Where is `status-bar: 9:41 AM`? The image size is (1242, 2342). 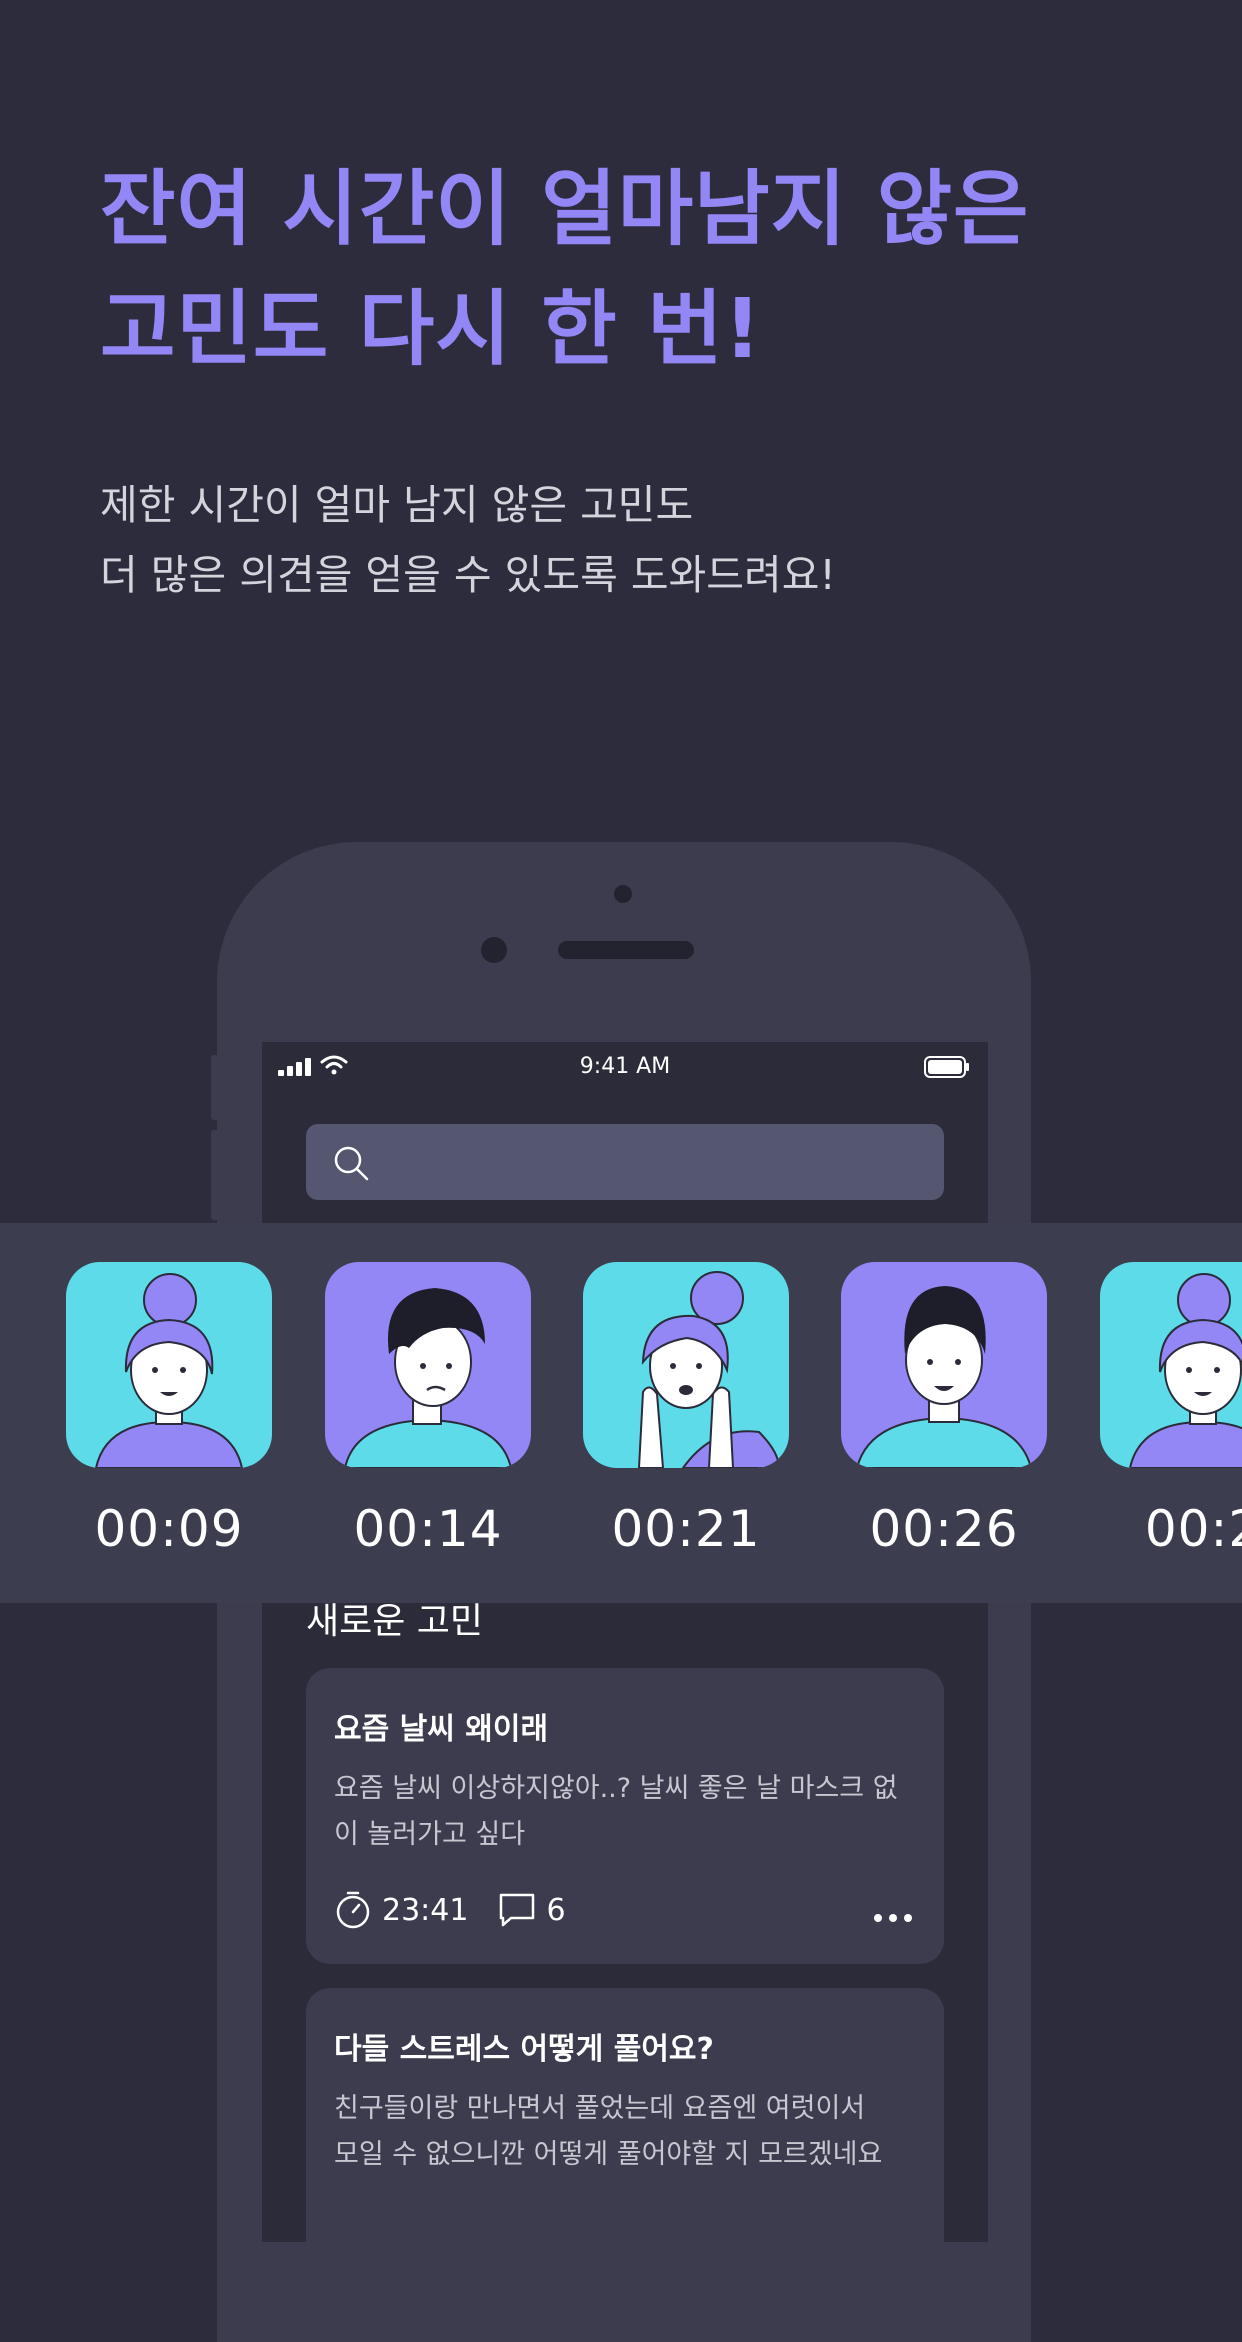
status-bar: 9:41 AM is located at coordinates (625, 1067).